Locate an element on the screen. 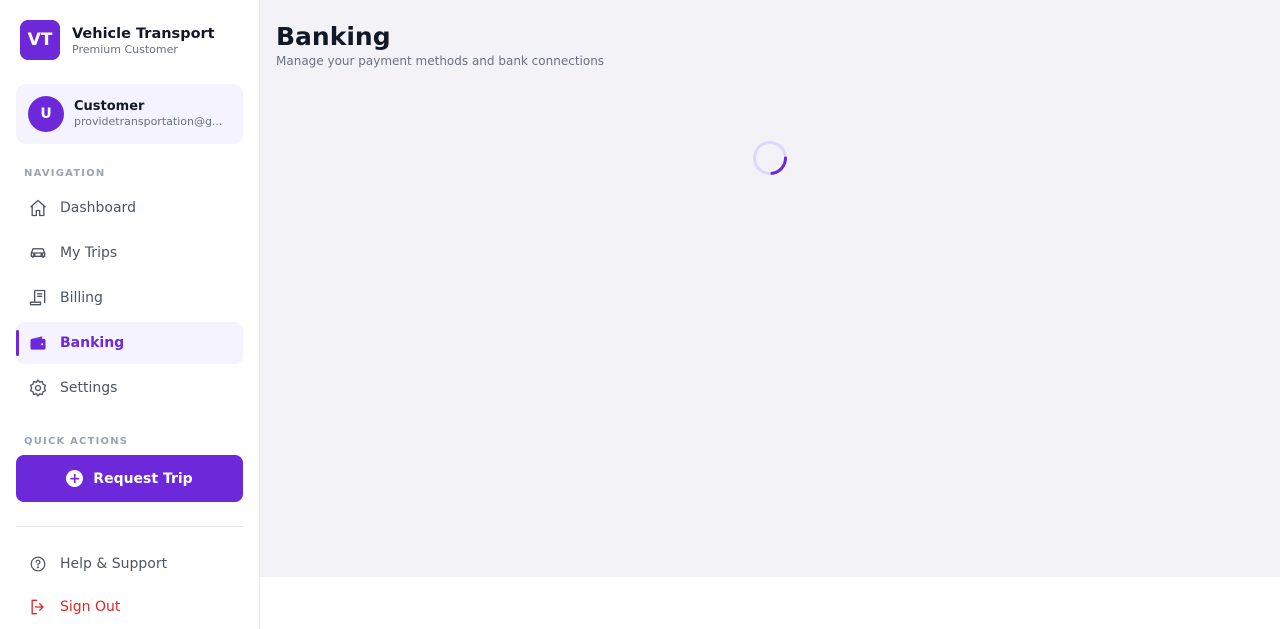  receipt-icon is located at coordinates (38, 298).